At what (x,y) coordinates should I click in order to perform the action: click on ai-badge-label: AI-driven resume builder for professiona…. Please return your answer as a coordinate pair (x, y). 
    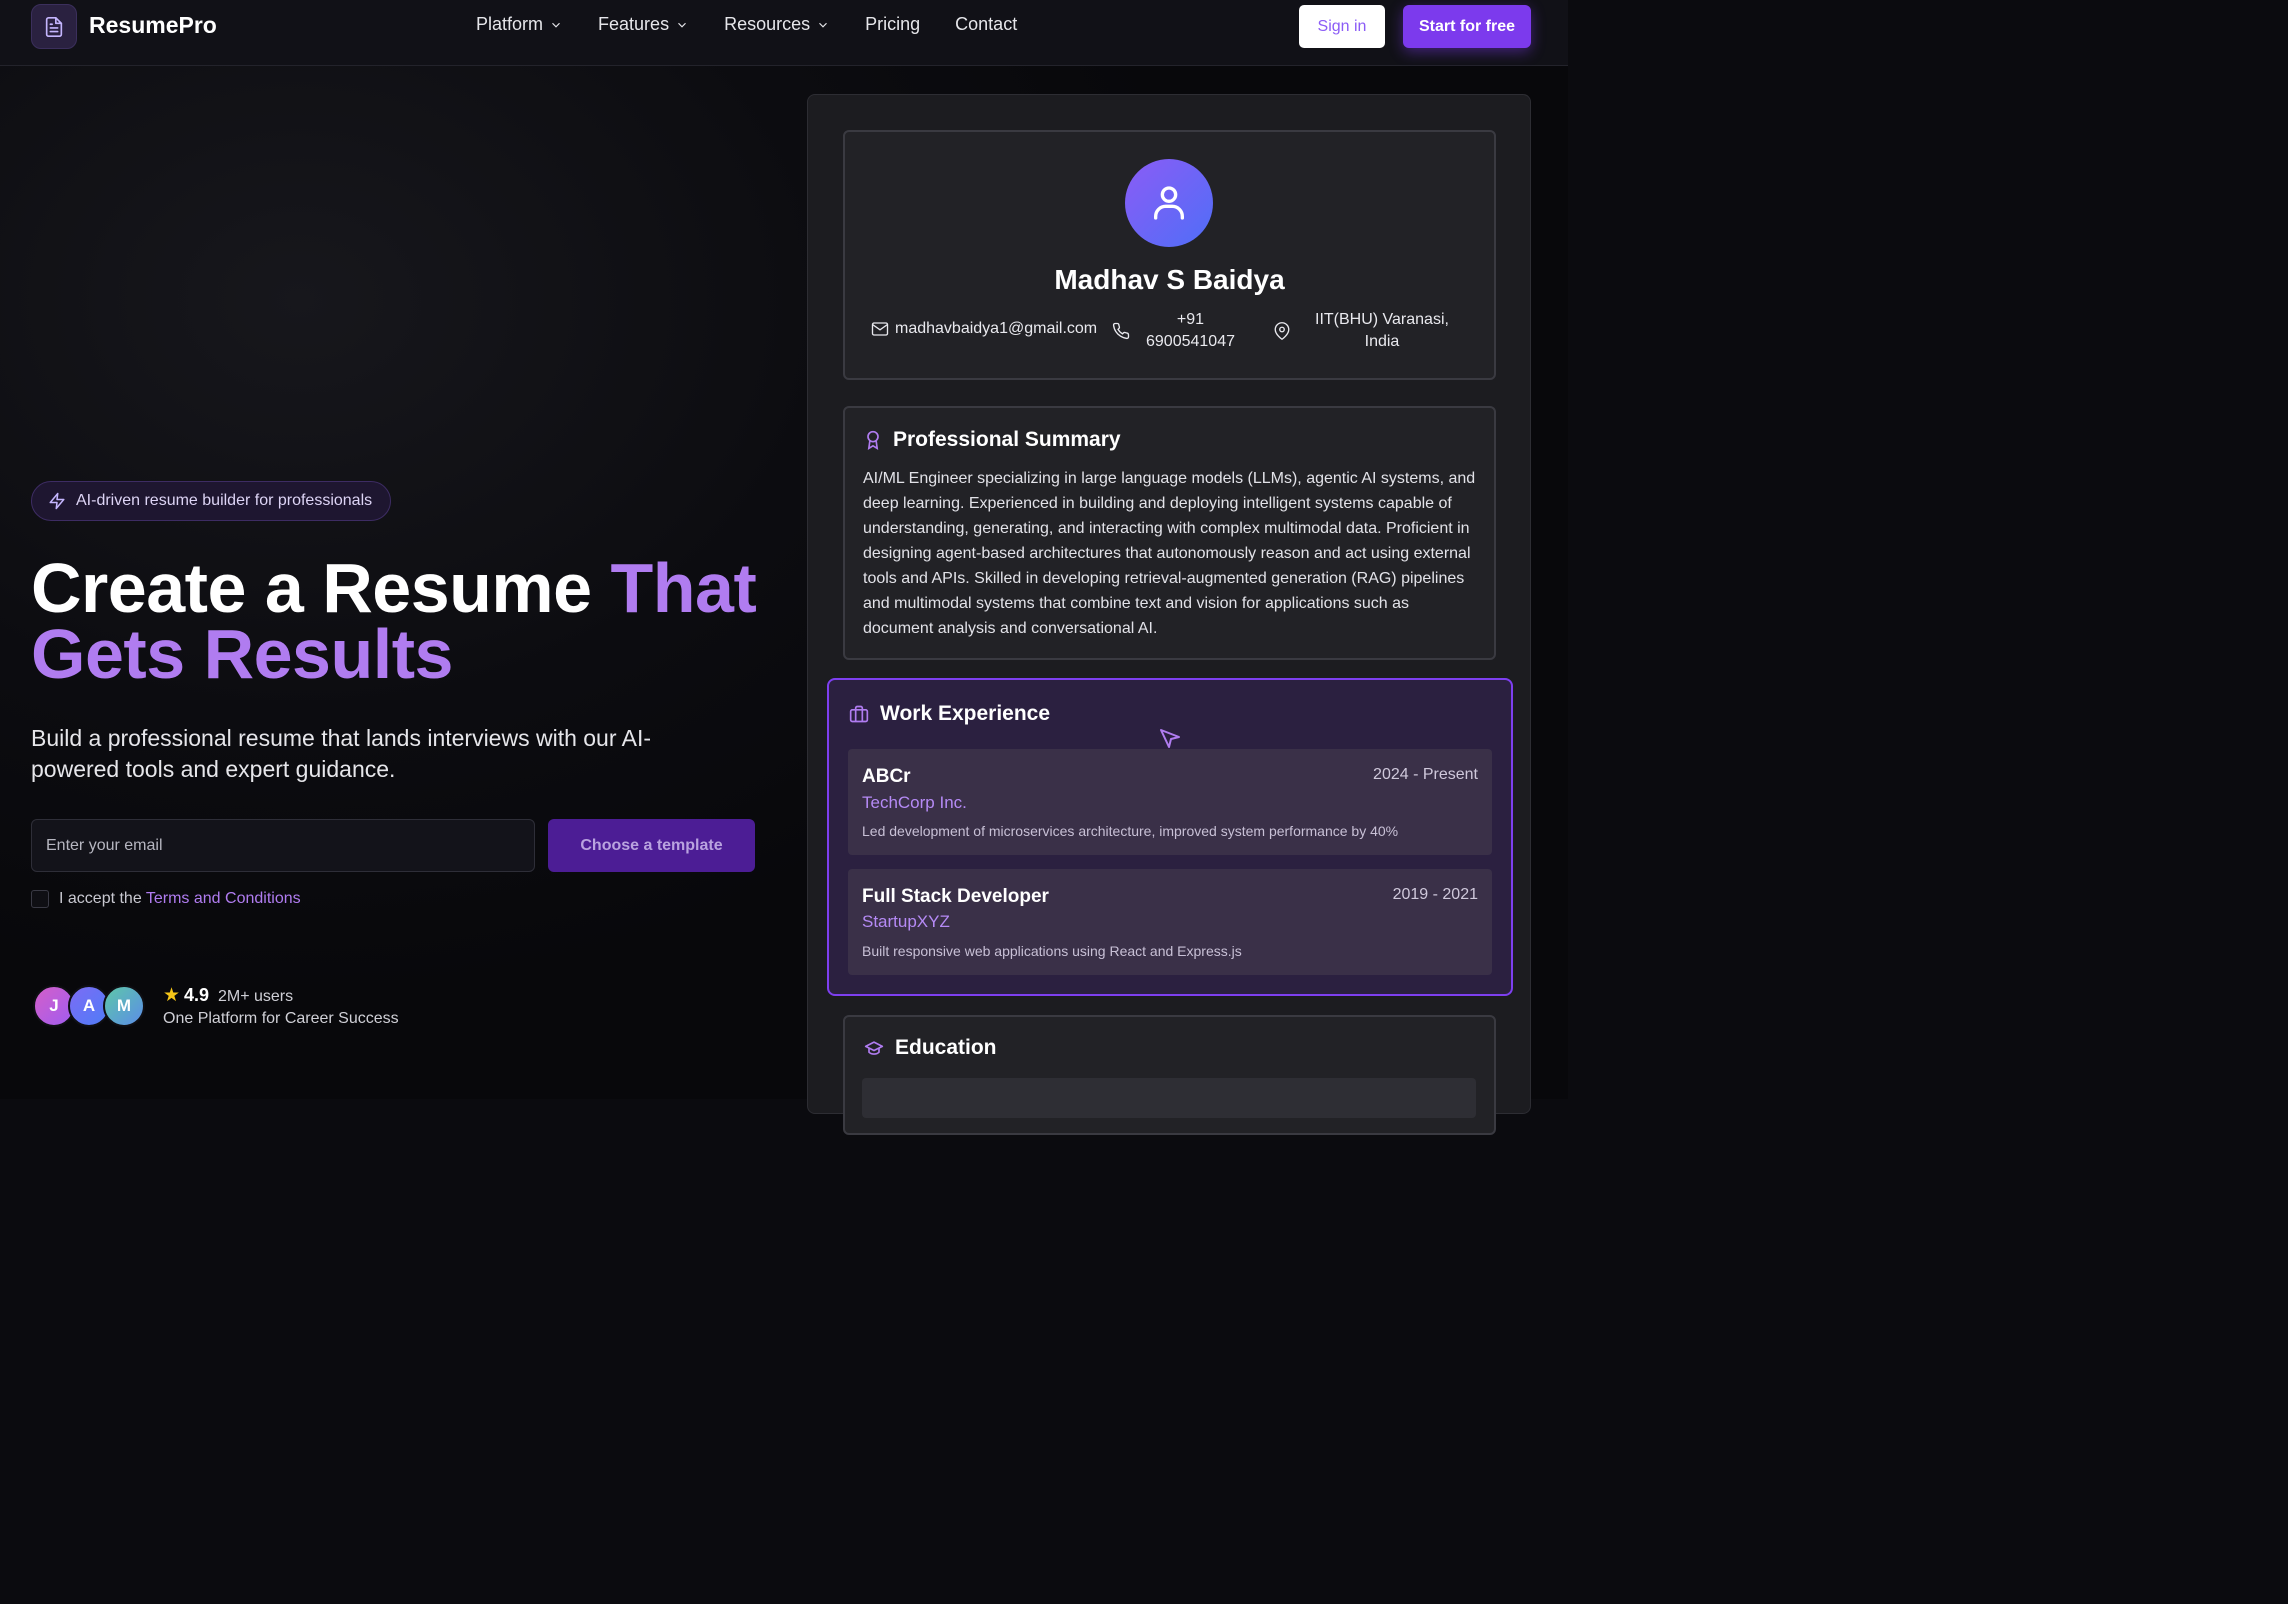
    Looking at the image, I should click on (224, 500).